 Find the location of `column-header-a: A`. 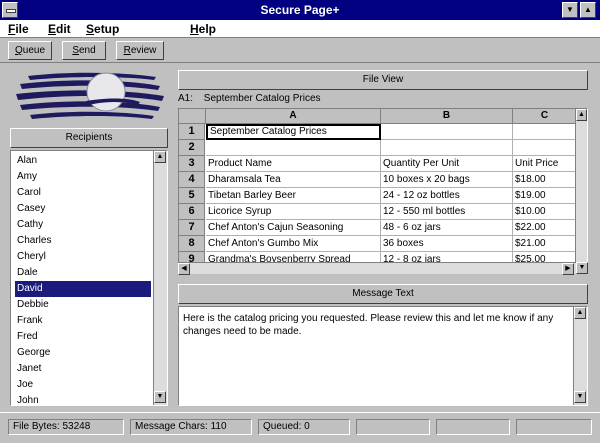

column-header-a: A is located at coordinates (293, 116).